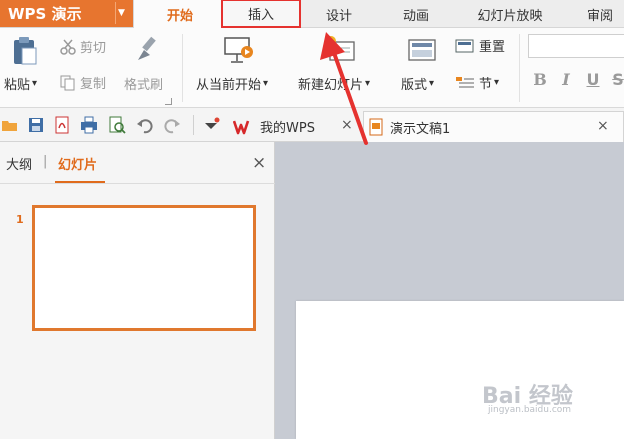  I want to click on clipboard-launcher-icon, so click(168, 101).